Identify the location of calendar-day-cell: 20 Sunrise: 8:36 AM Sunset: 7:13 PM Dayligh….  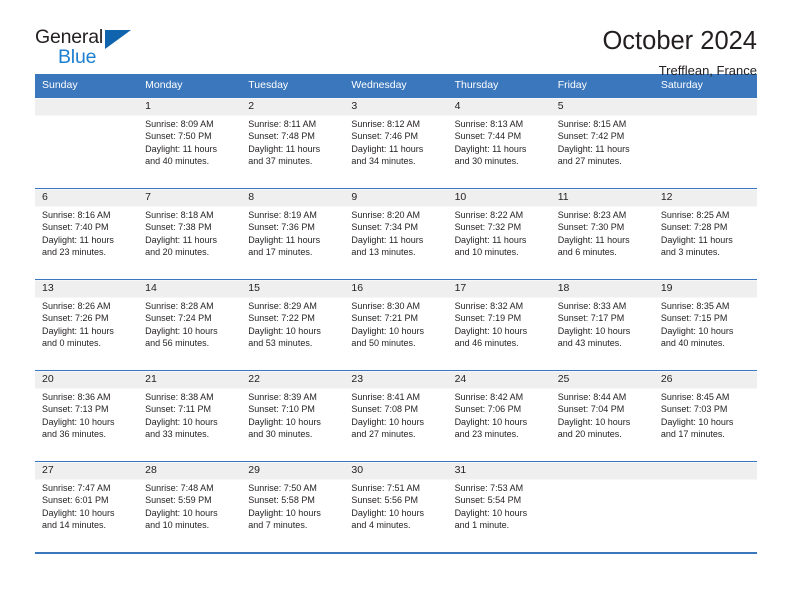
(87, 416).